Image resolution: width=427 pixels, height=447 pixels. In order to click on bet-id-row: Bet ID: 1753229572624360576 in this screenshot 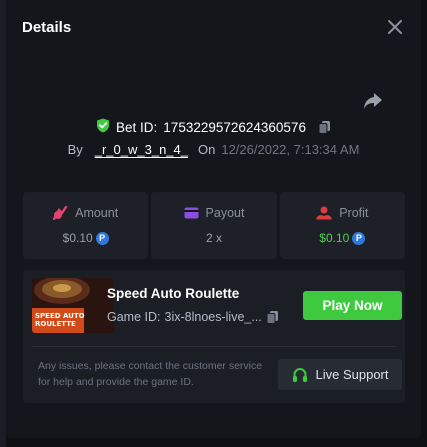, I will do `click(213, 127)`.